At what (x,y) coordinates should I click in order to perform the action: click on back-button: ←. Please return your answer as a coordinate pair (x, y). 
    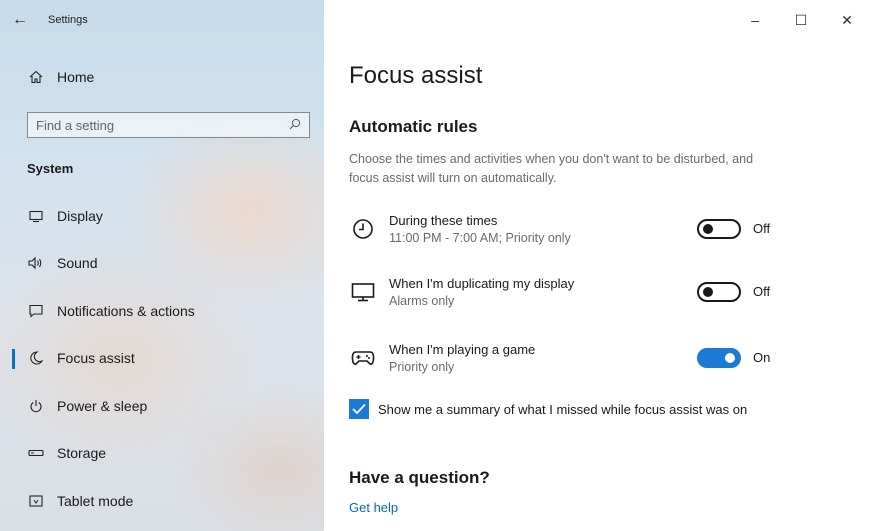
    Looking at the image, I should click on (20, 20).